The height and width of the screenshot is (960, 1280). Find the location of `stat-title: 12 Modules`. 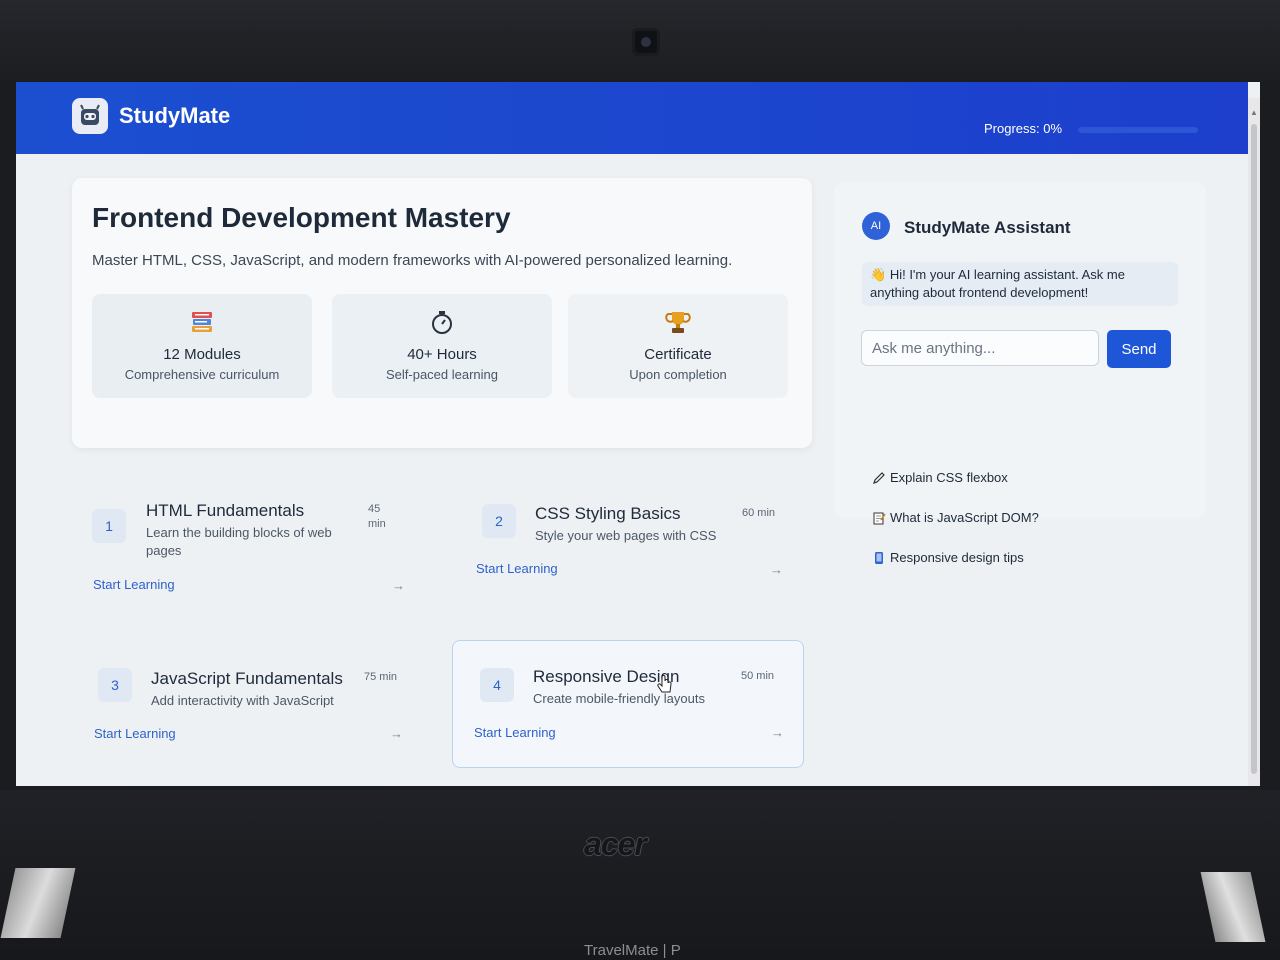

stat-title: 12 Modules is located at coordinates (202, 354).